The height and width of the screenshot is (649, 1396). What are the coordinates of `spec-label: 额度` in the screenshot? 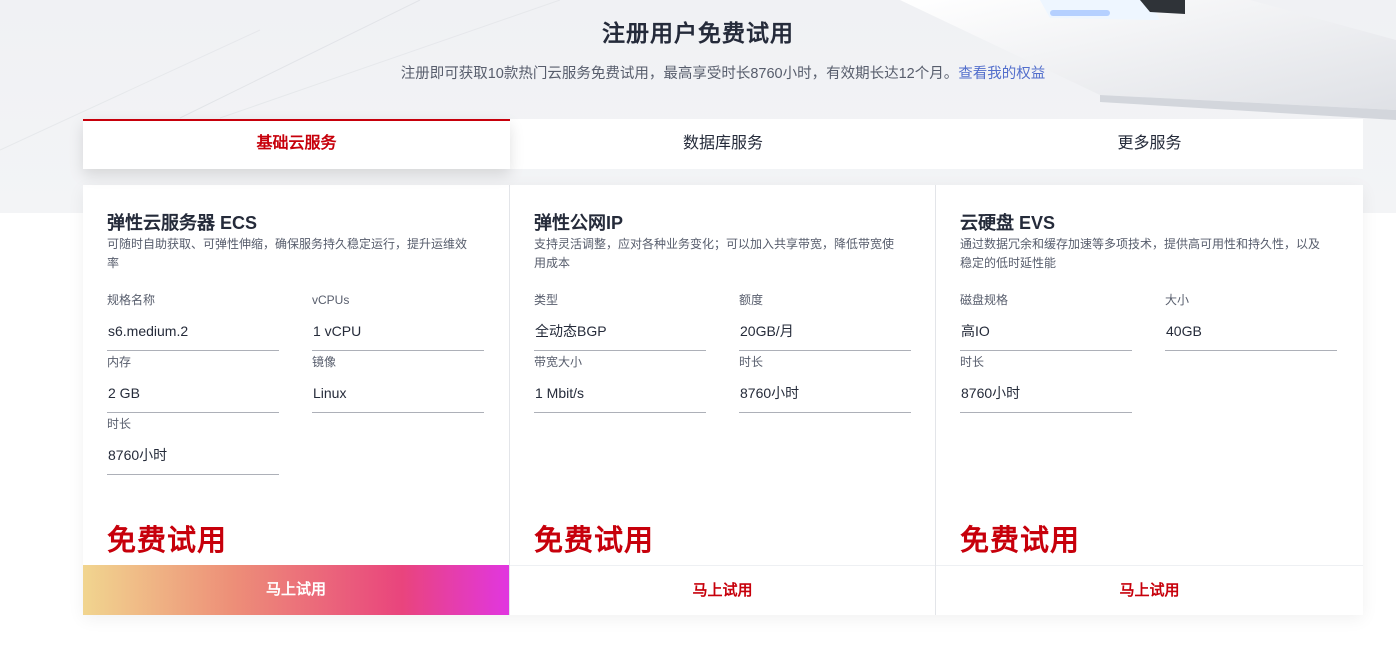 It's located at (751, 300).